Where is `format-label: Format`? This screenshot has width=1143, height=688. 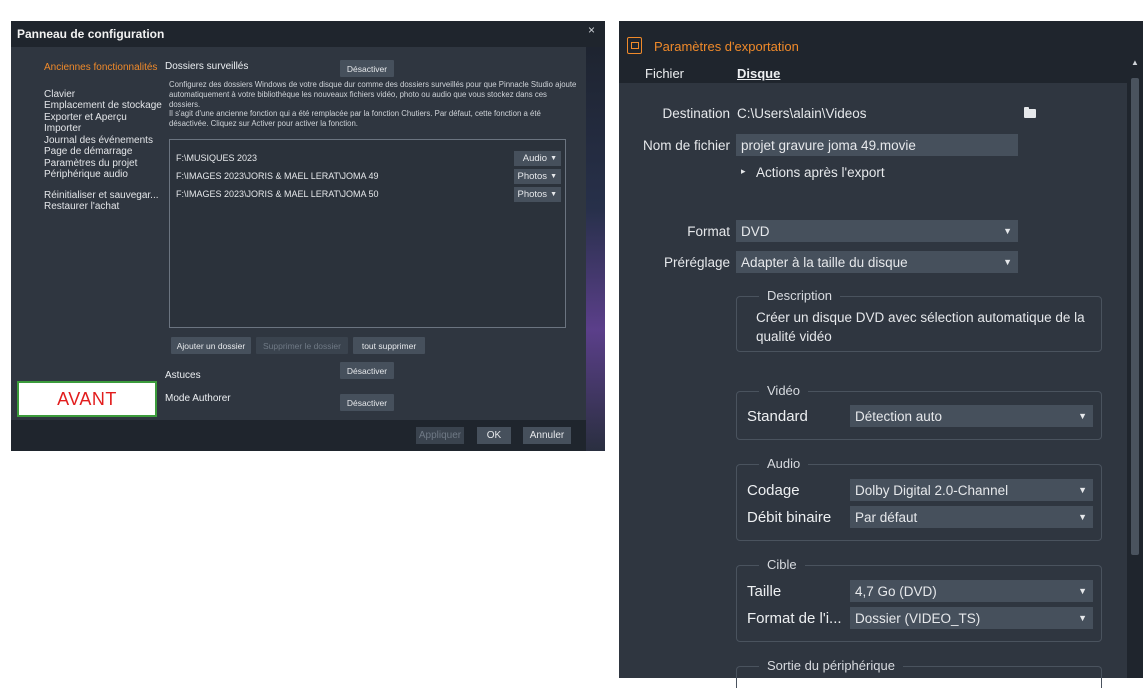 format-label: Format is located at coordinates (708, 231).